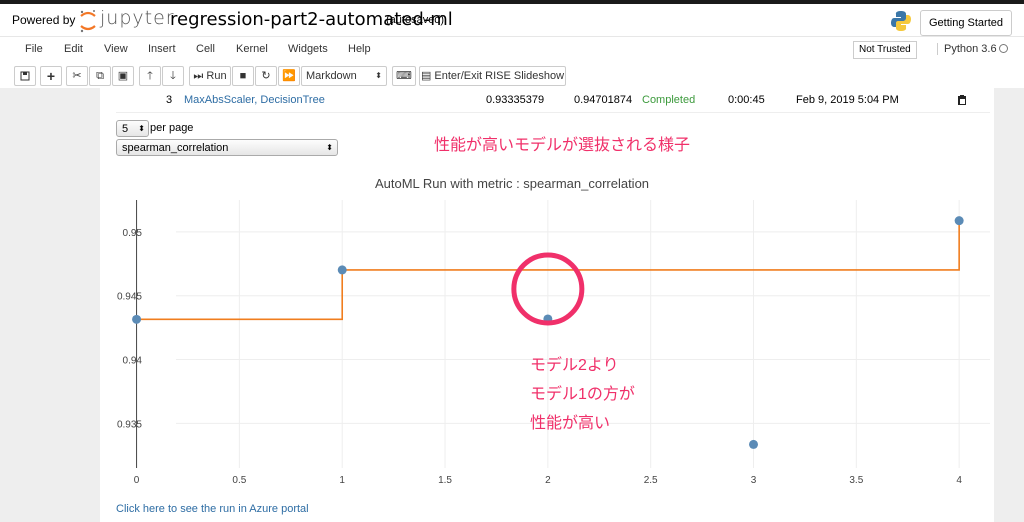 Image resolution: width=1024 pixels, height=522 pixels. Describe the element at coordinates (129, 424) in the screenshot. I see `y-tick-label: 0.935` at that location.